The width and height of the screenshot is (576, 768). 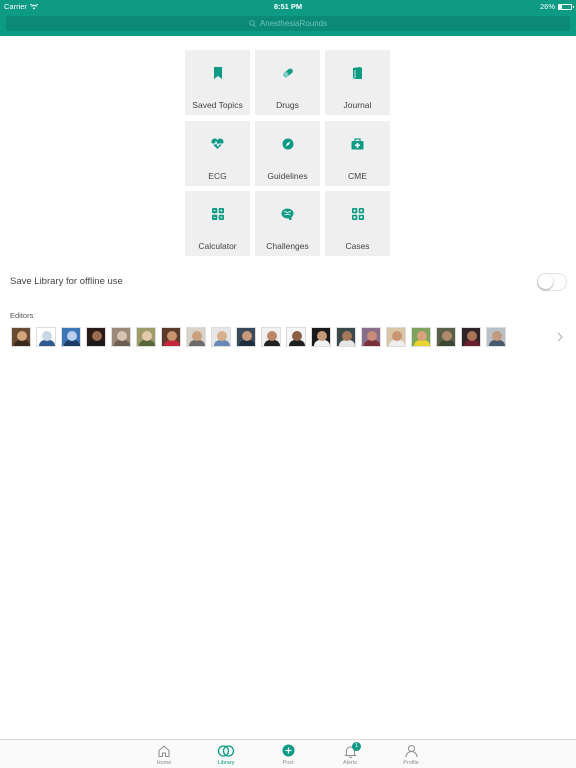 I want to click on tab-label: Library, so click(x=226, y=763).